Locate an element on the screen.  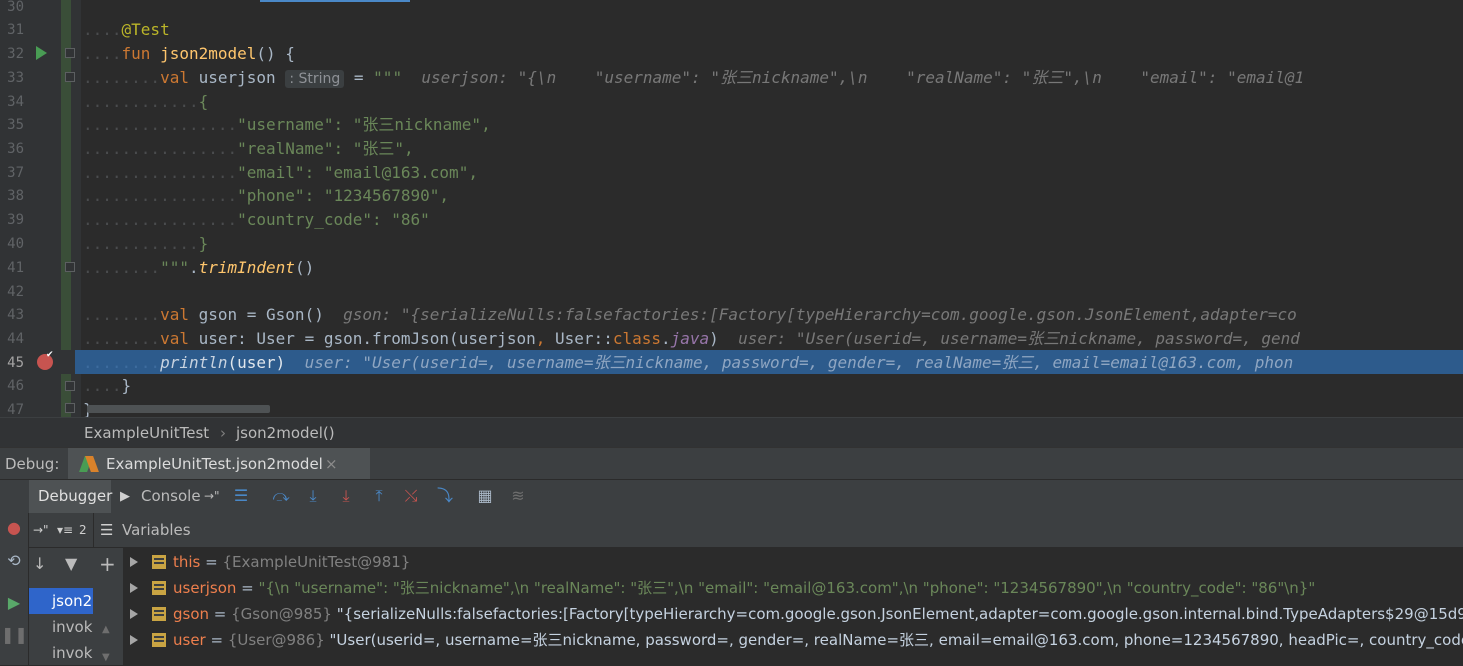
frames-header: →" ▾≡ 2 is located at coordinates (61, 530).